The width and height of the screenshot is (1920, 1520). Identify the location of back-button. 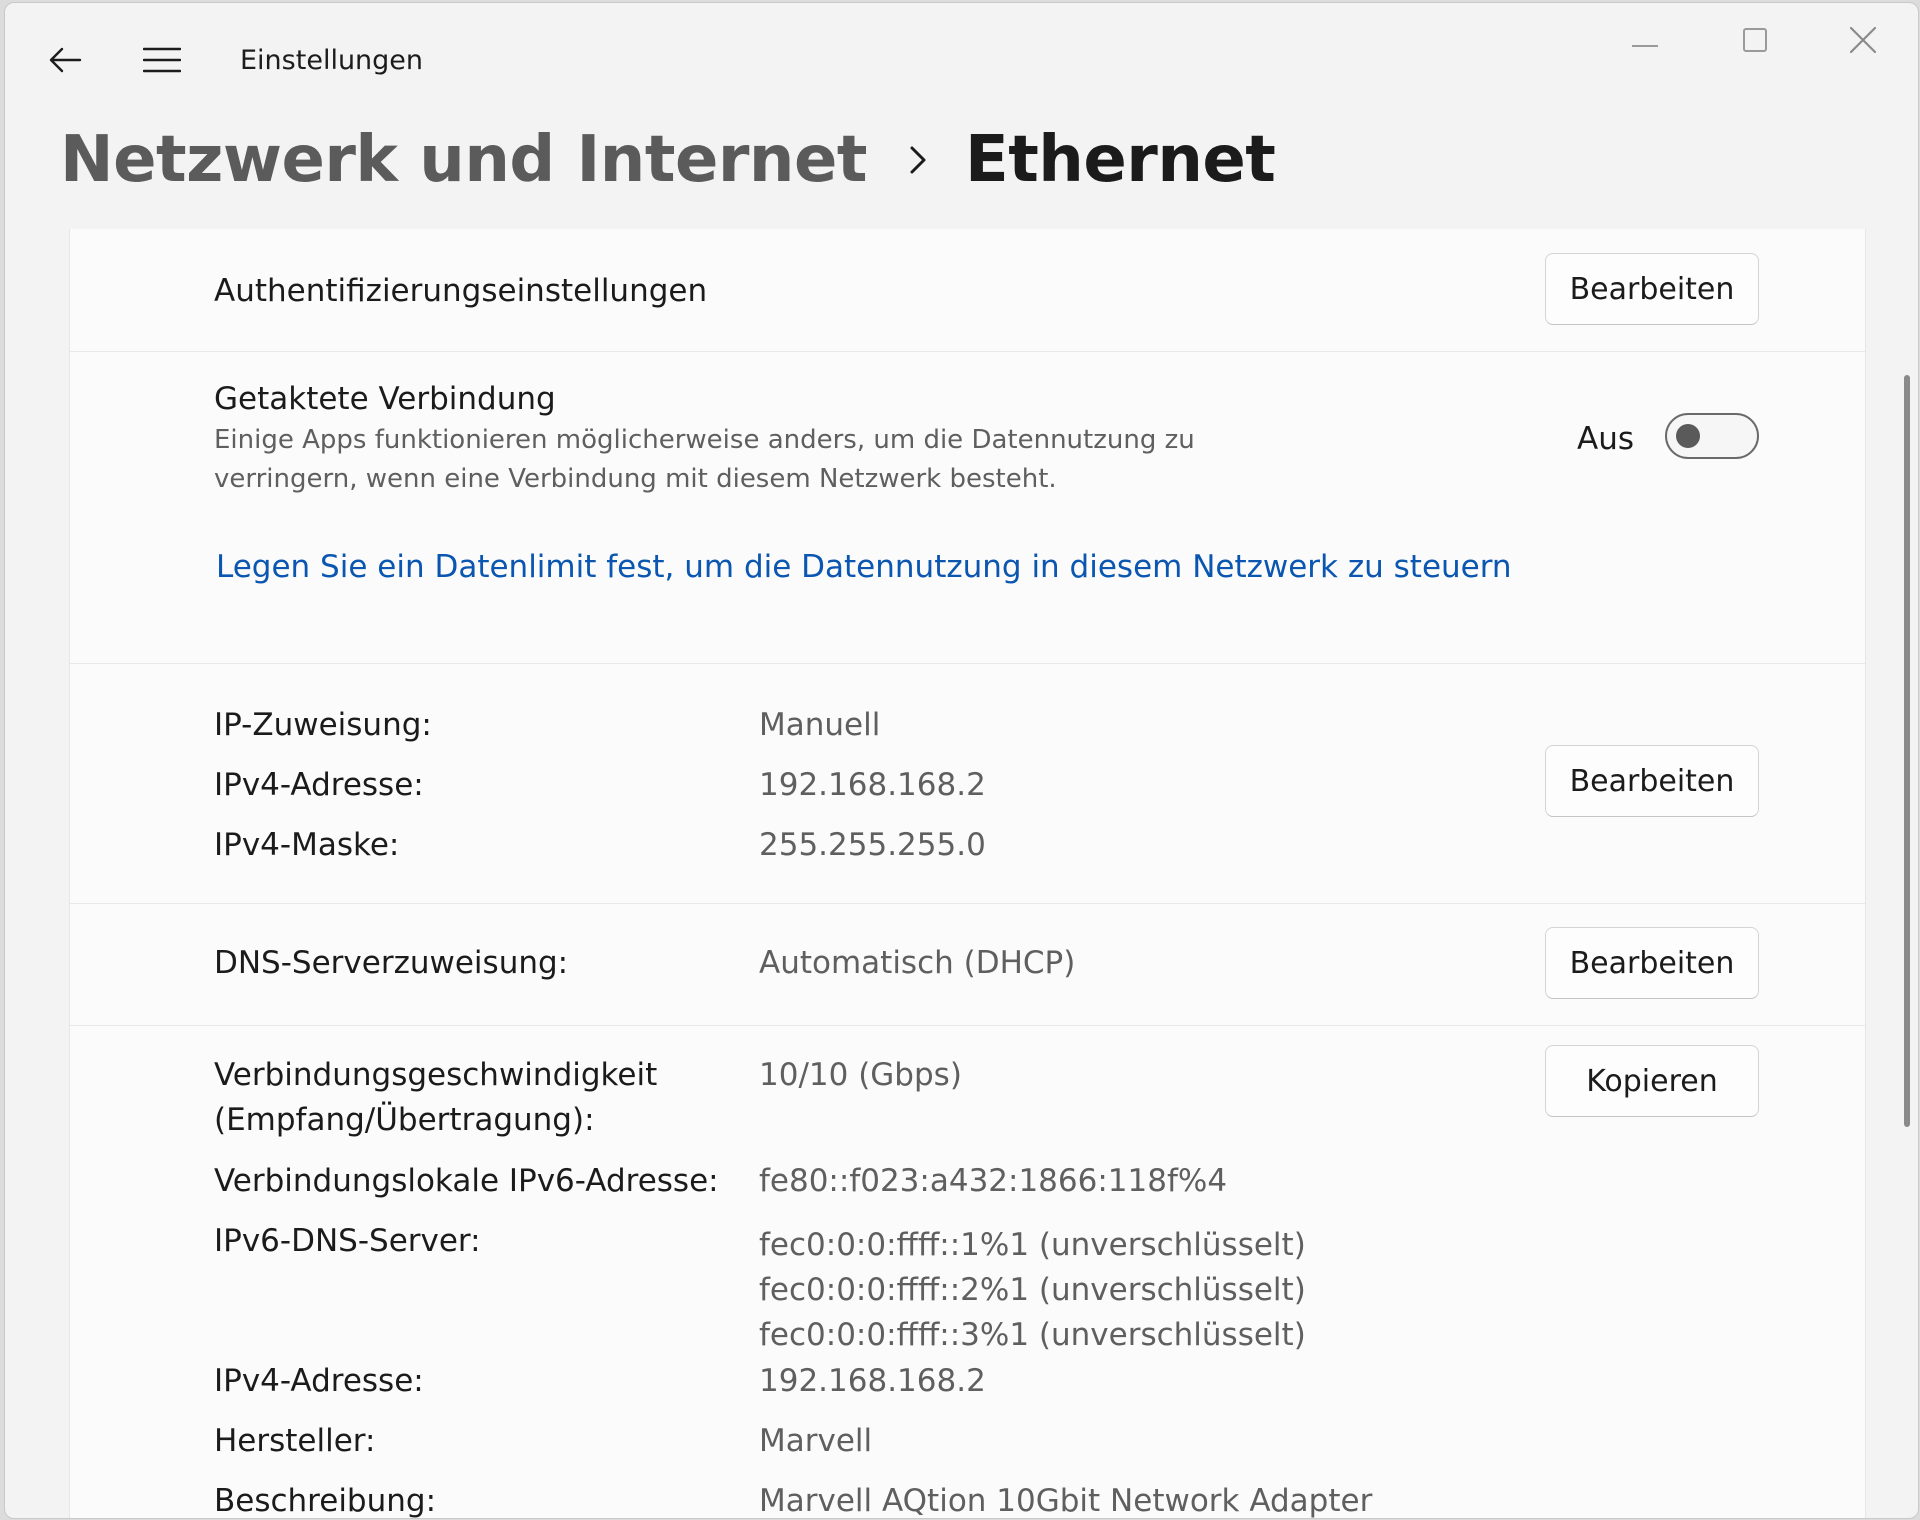
(65, 62).